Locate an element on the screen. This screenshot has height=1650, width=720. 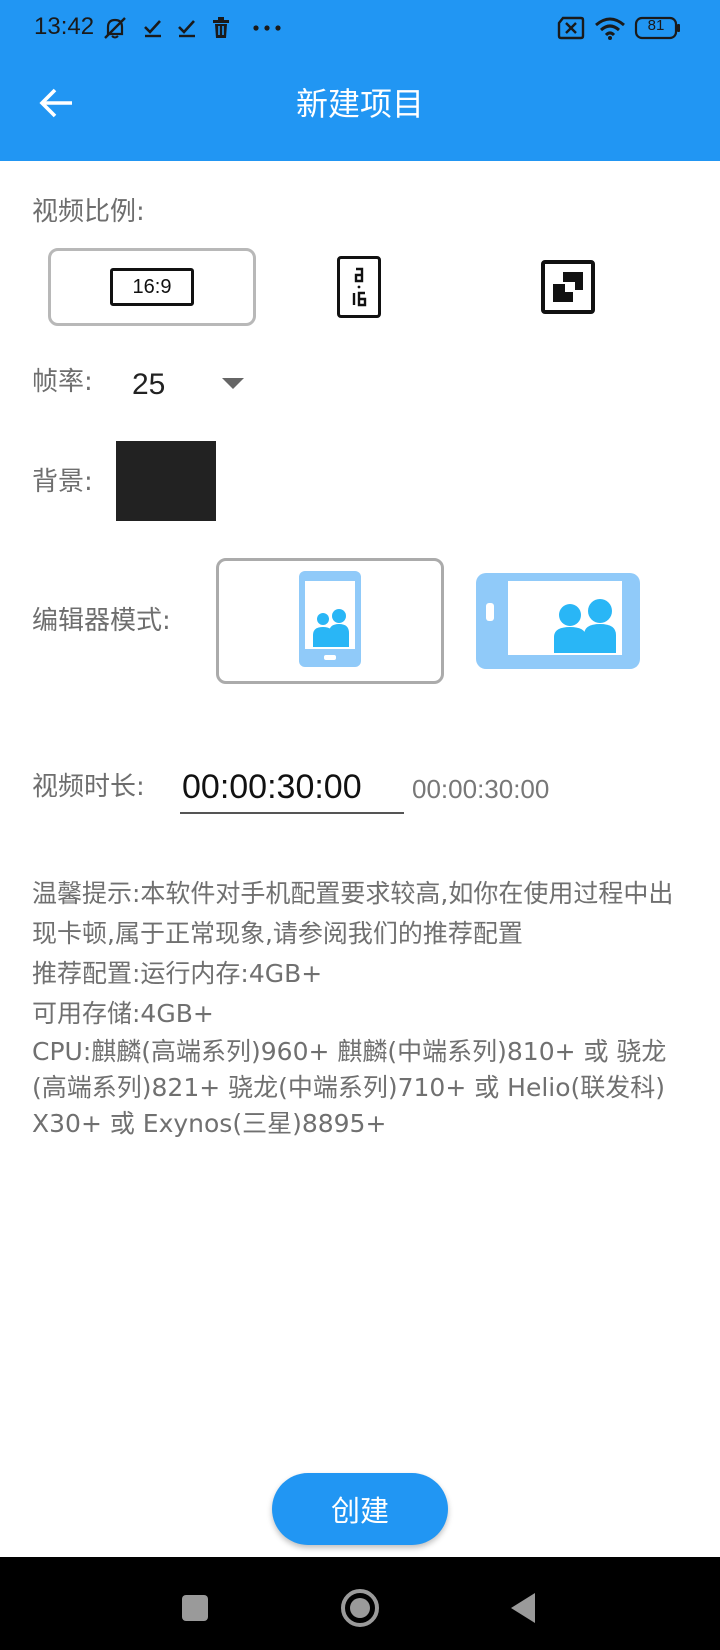
tips-line: 可用存储:4GB+ is located at coordinates (123, 1013).